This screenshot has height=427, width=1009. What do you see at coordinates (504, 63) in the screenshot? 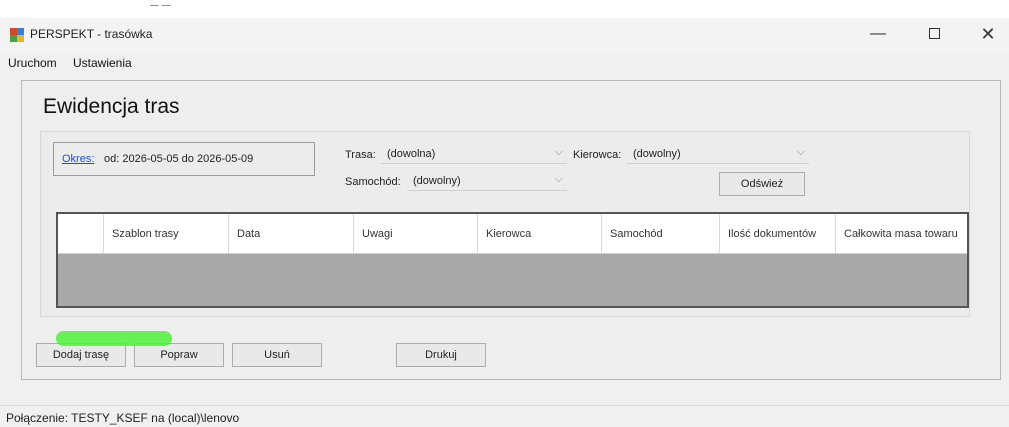
I see `menu-bar: Uruchom Ustawienia` at bounding box center [504, 63].